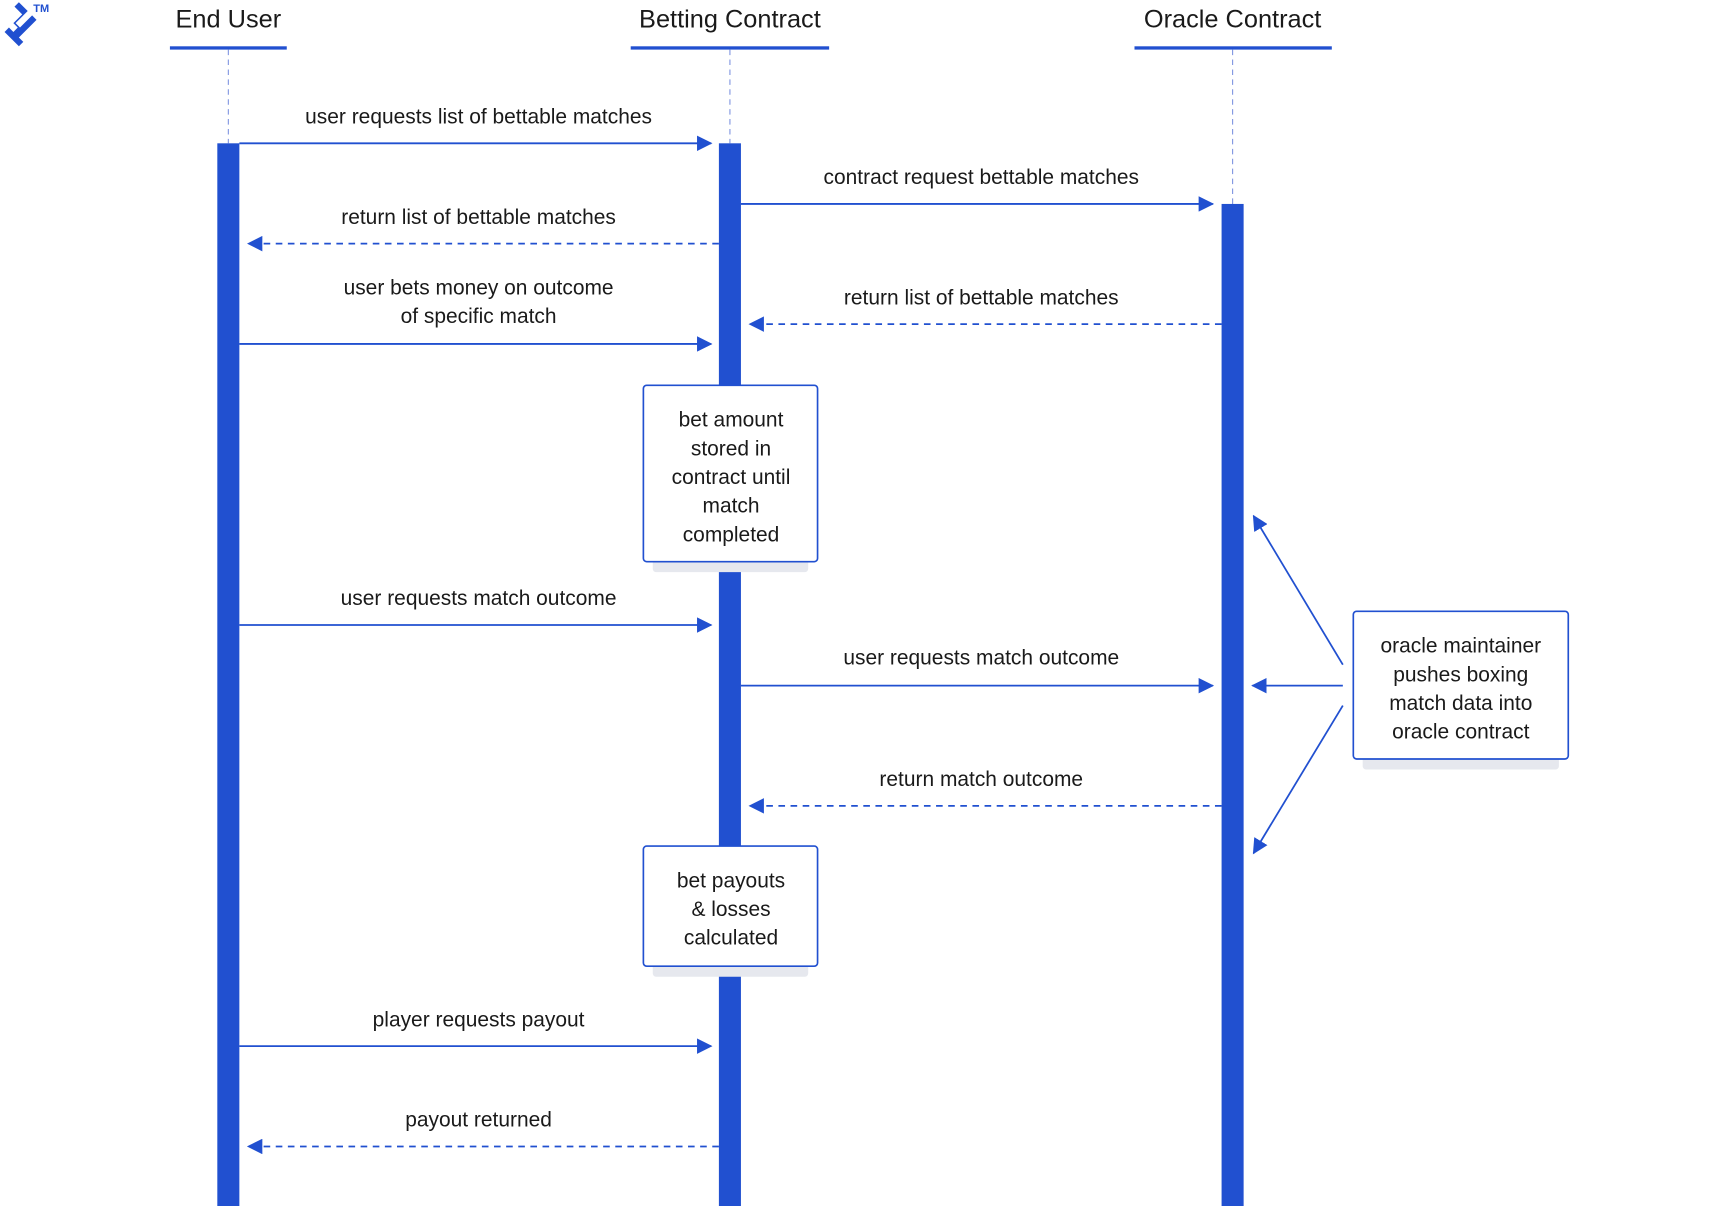  What do you see at coordinates (730, 20) in the screenshot?
I see `participant-label: Betting Contract` at bounding box center [730, 20].